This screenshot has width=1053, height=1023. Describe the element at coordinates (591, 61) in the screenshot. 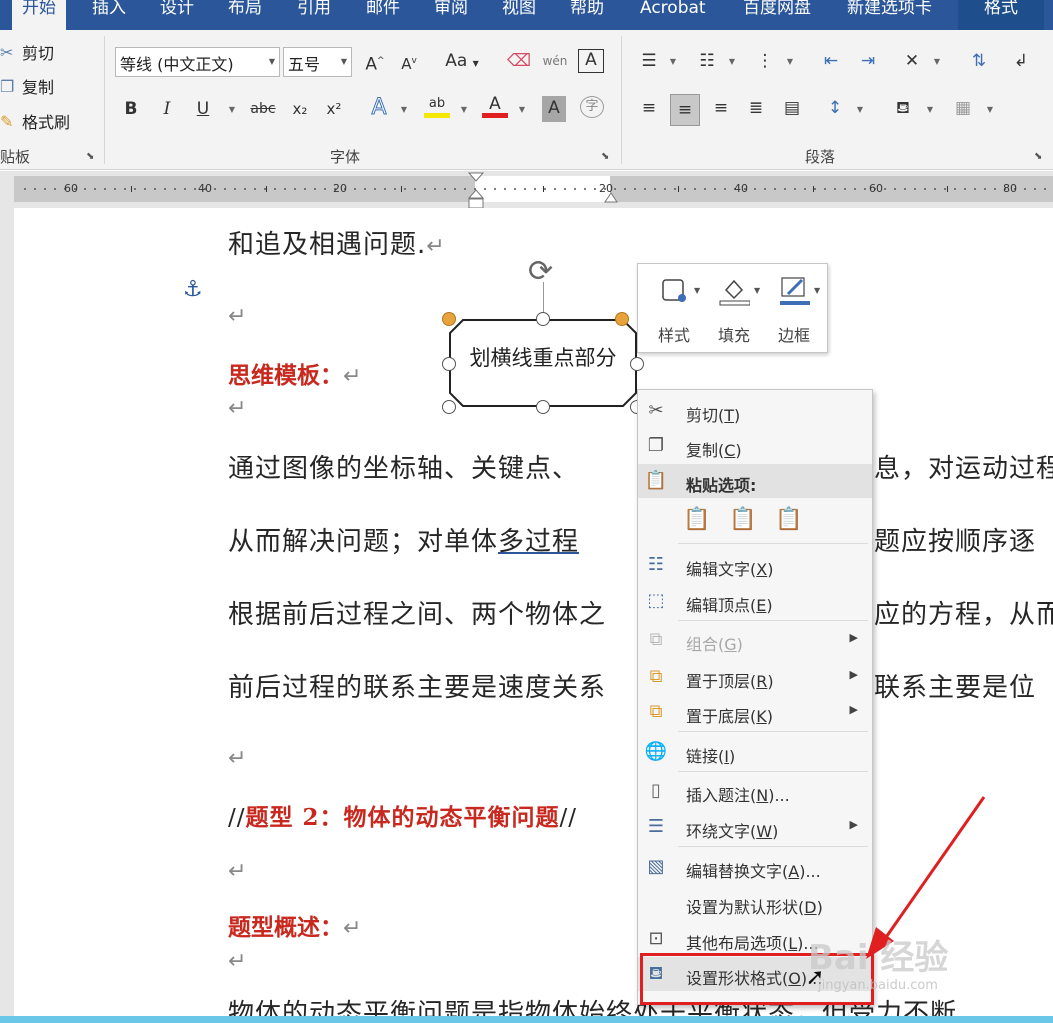

I see `character-border-button: A` at that location.